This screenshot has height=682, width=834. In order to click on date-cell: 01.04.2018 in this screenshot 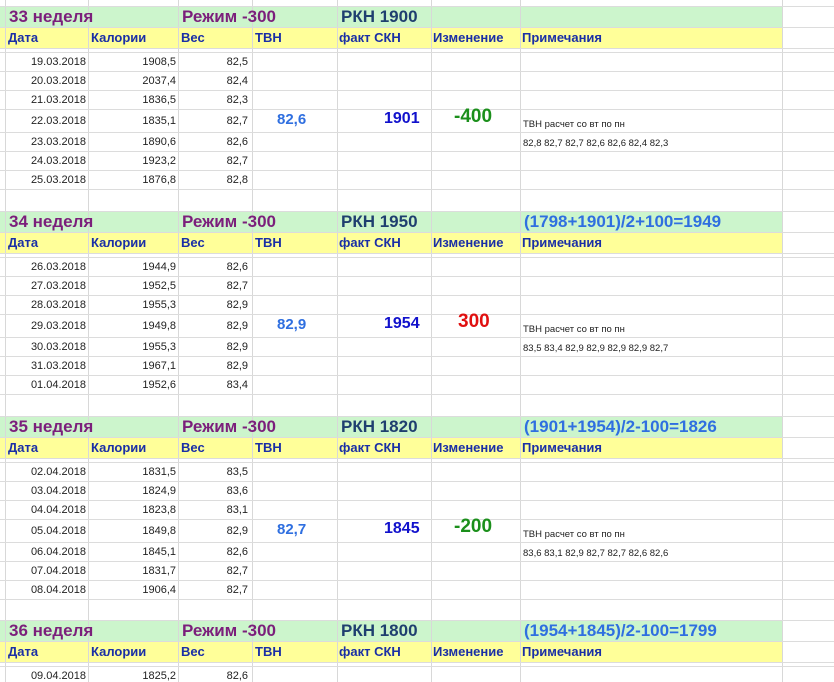, I will do `click(58, 385)`.